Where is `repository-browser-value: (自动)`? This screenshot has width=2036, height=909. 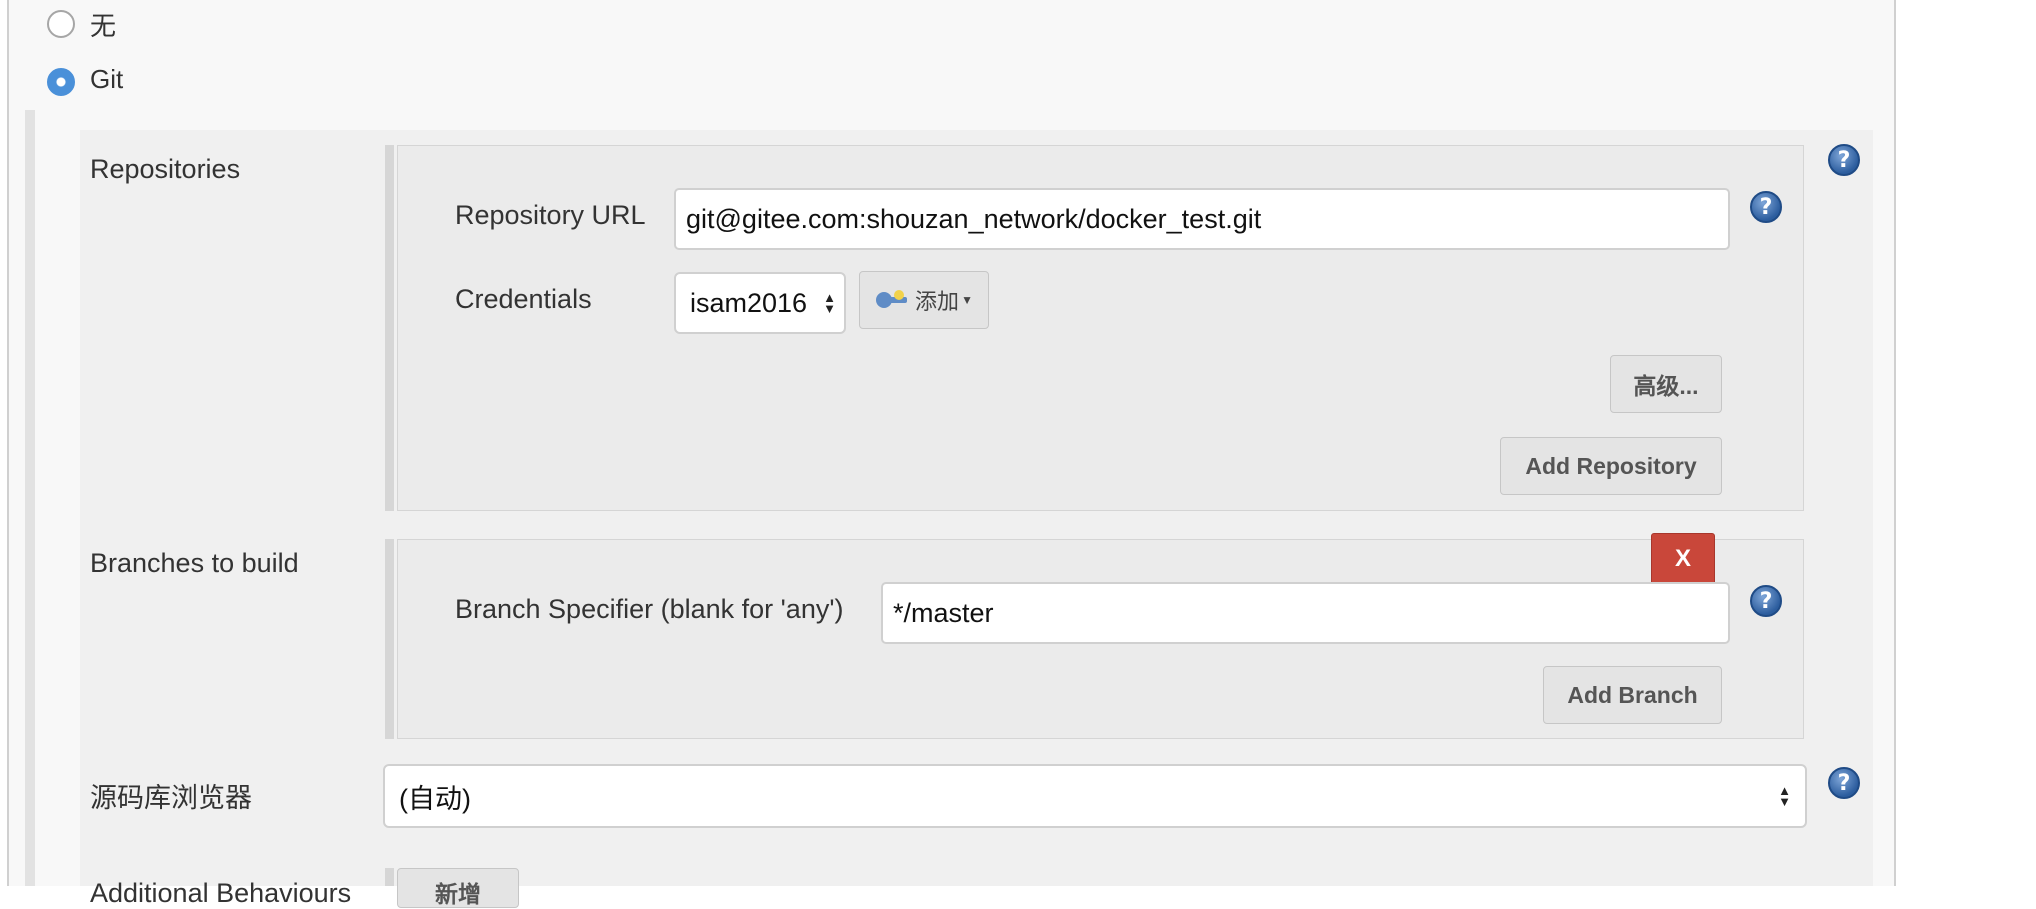
repository-browser-value: (自动) is located at coordinates (435, 798).